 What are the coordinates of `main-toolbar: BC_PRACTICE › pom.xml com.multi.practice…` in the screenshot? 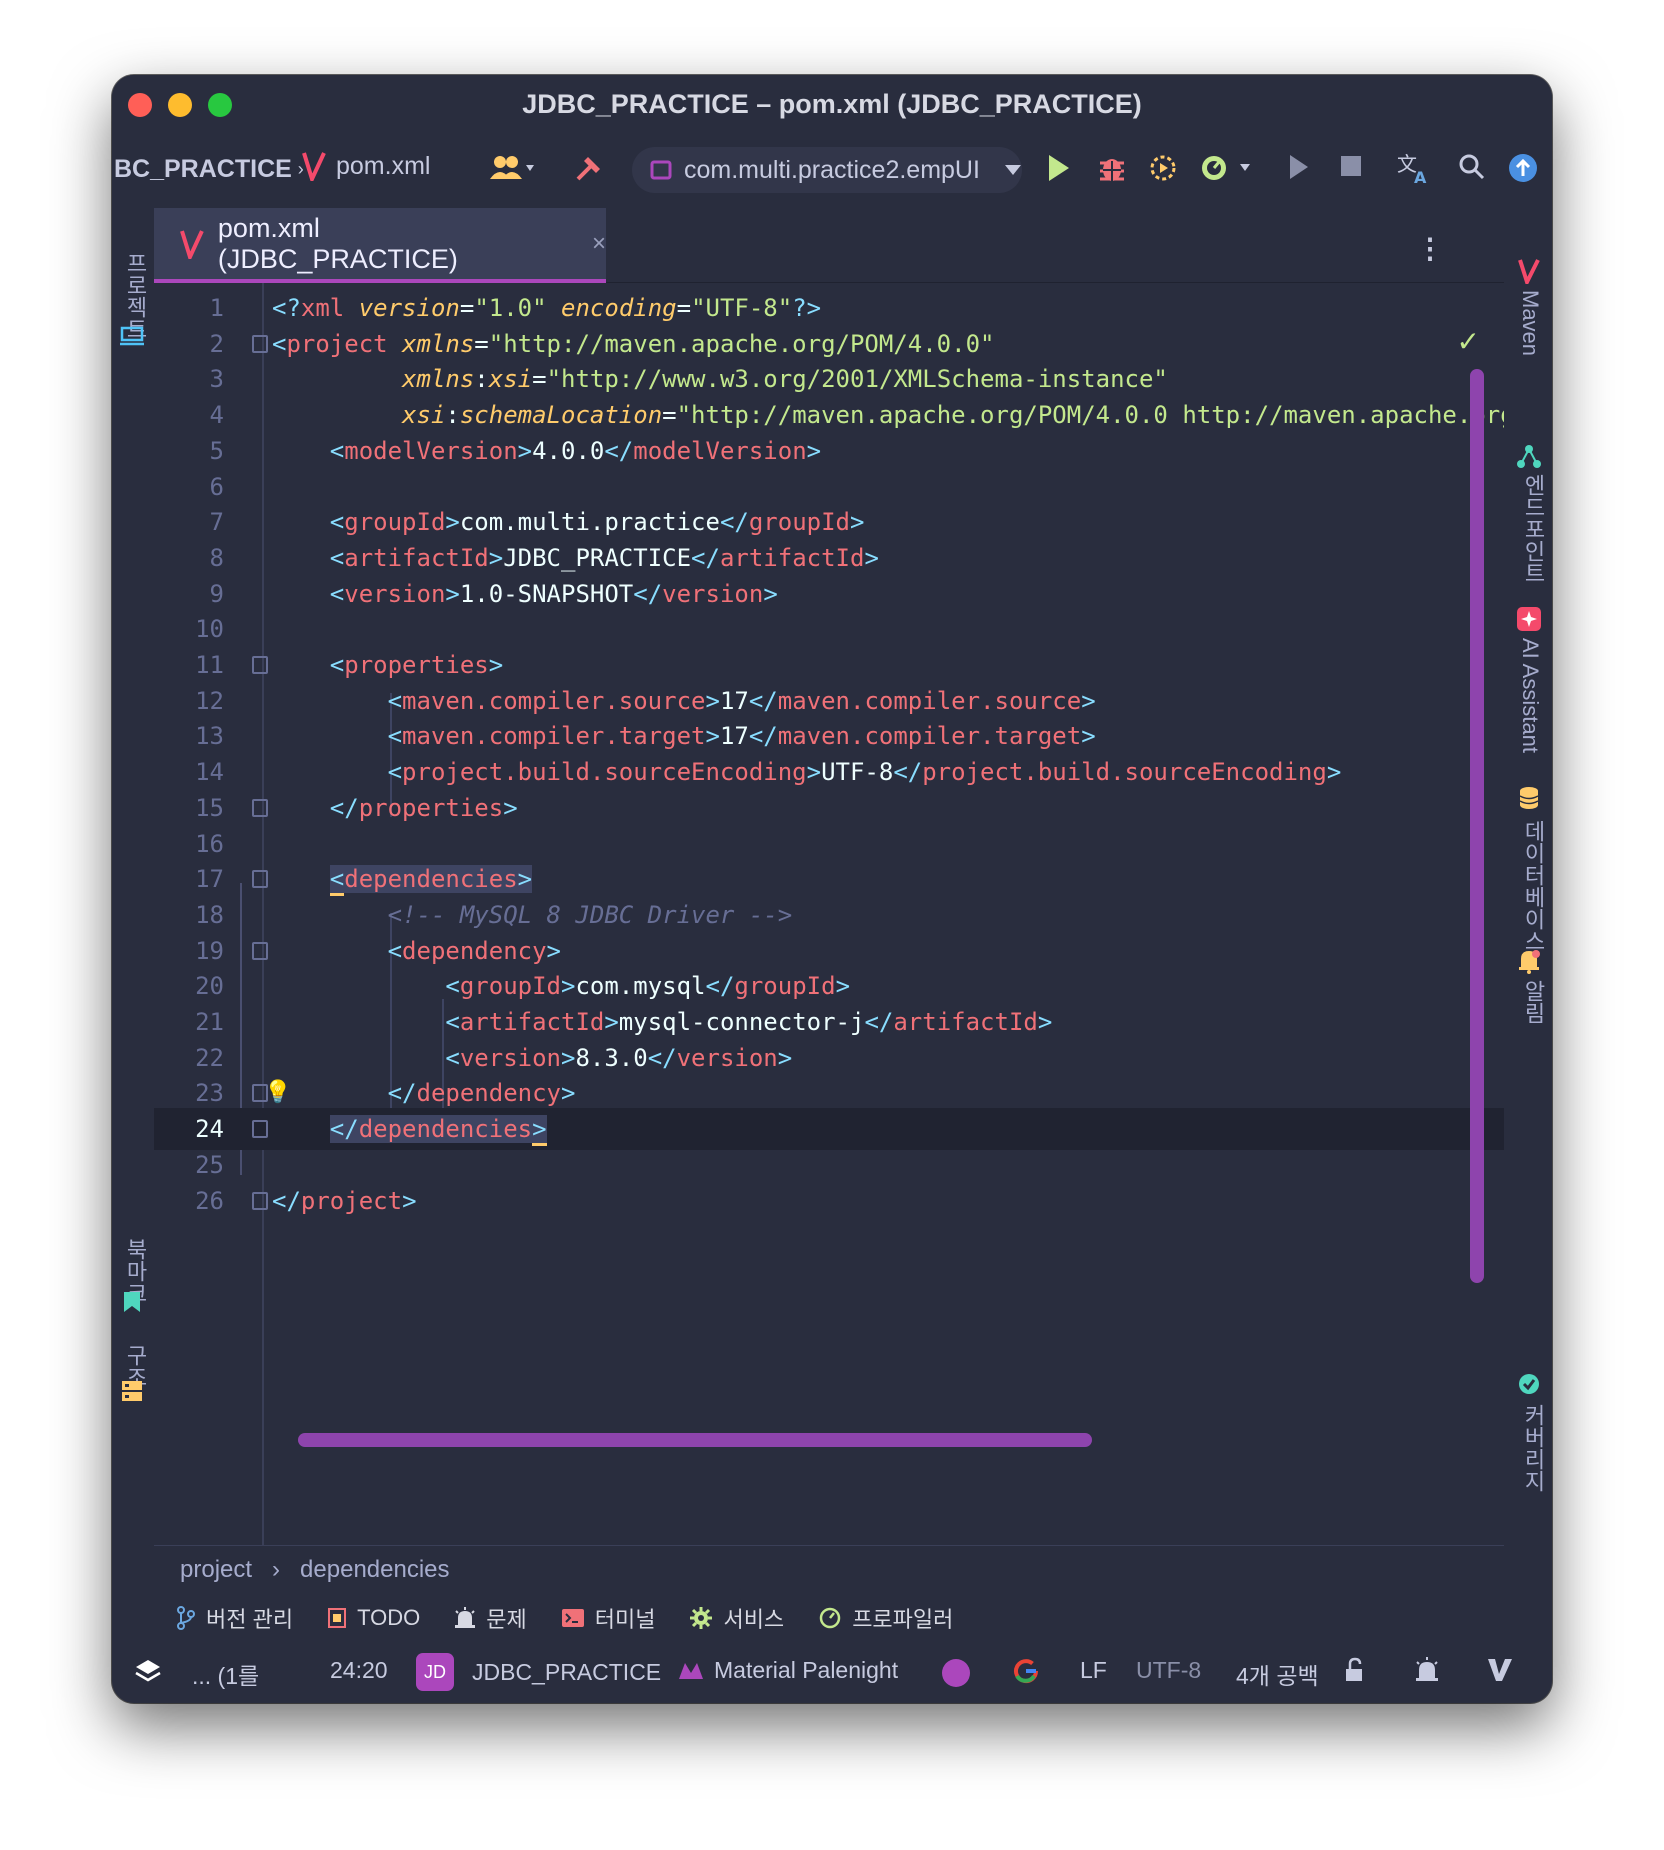 It's located at (832, 170).